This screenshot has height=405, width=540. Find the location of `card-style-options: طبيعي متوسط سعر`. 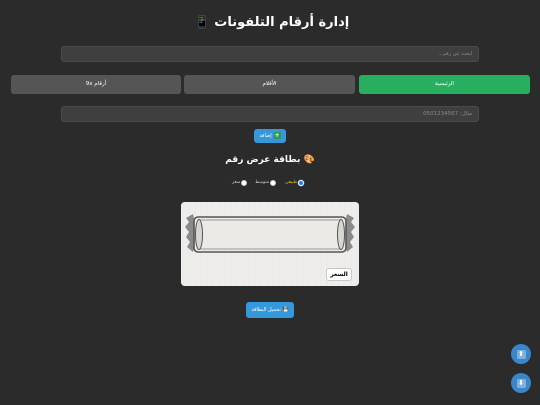

card-style-options: طبيعي متوسط سعر is located at coordinates (270, 183).